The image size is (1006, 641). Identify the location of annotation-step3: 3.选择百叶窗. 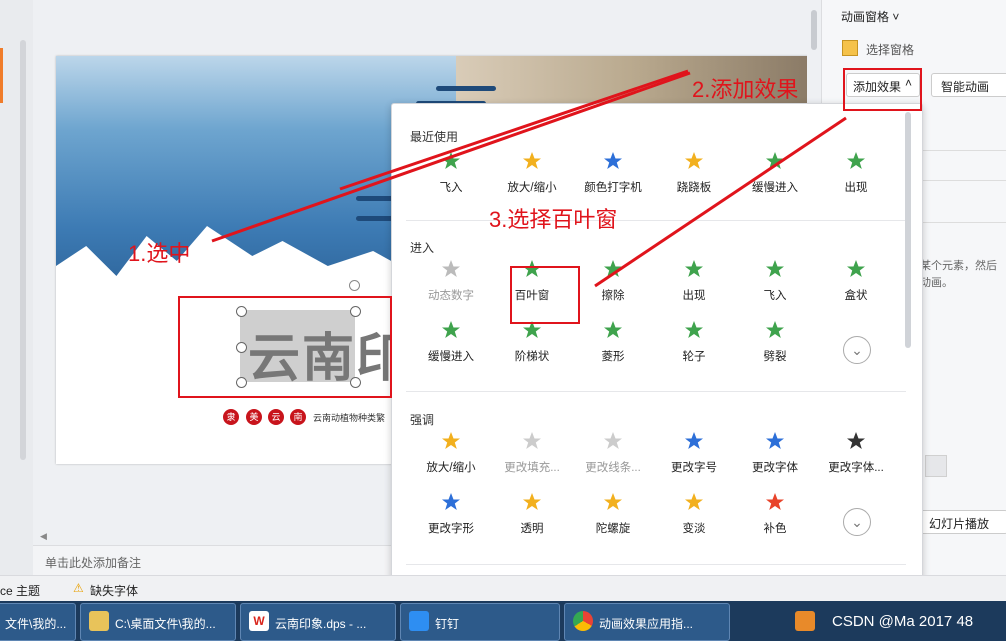
(553, 219).